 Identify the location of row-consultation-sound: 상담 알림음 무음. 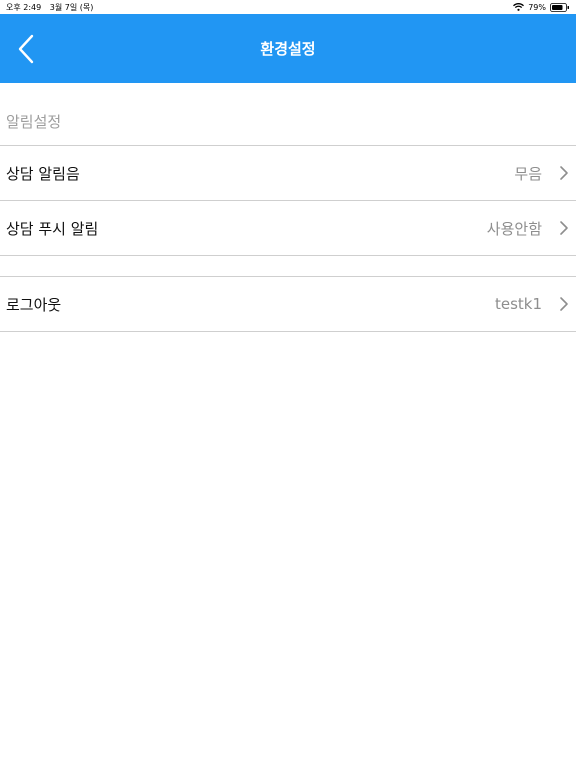
(288, 173).